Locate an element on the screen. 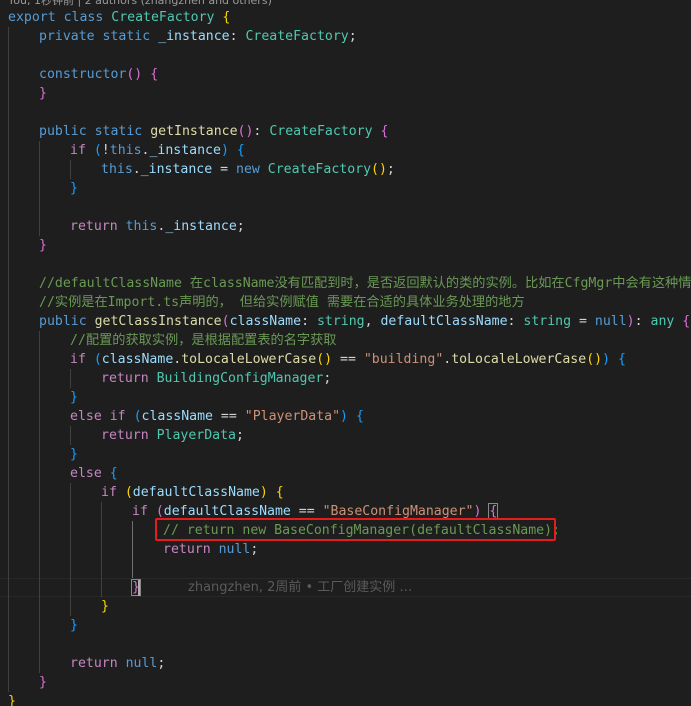 The width and height of the screenshot is (691, 706). code-line: constructor() { is located at coordinates (98, 74).